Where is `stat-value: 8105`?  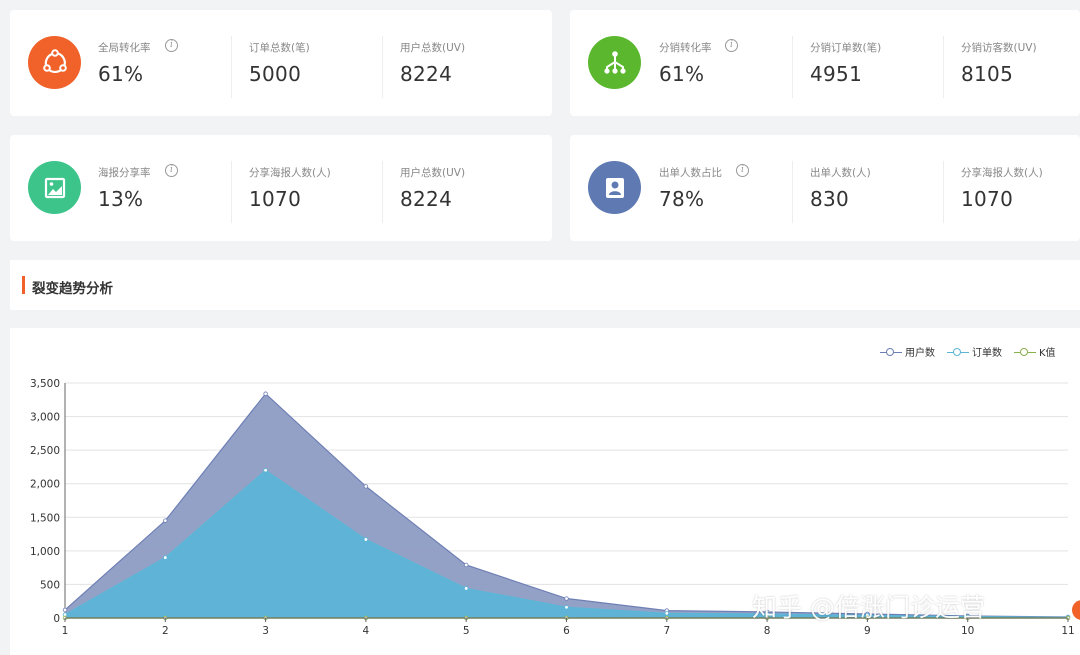
stat-value: 8105 is located at coordinates (987, 74).